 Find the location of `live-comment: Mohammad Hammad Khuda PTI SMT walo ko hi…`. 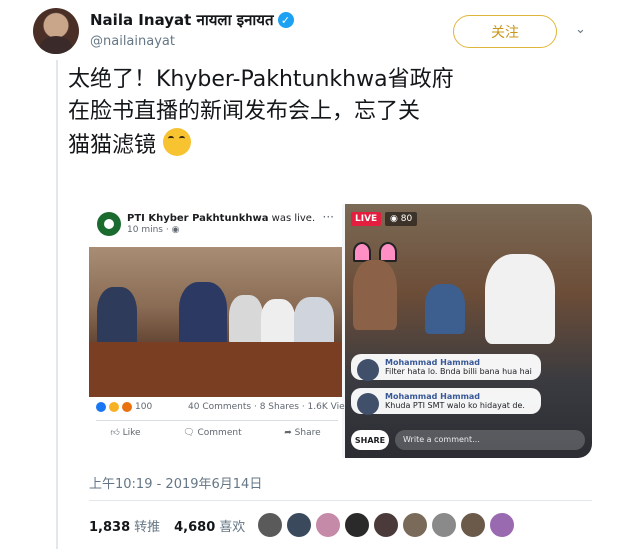

live-comment: Mohammad Hammad Khuda PTI SMT walo ko hi… is located at coordinates (446, 401).